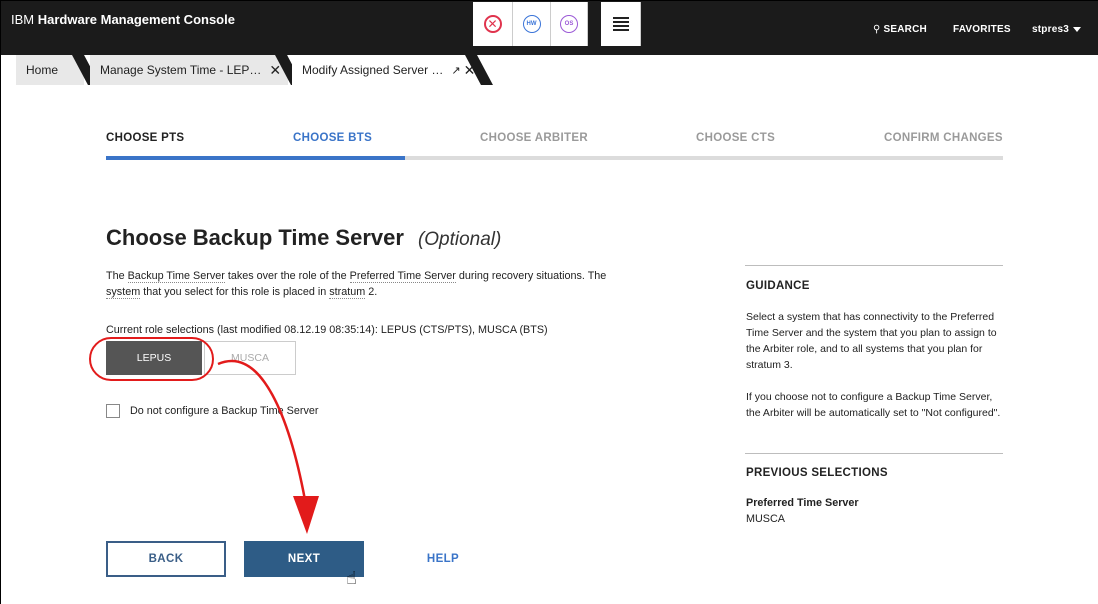 The width and height of the screenshot is (1098, 604). I want to click on previous-selection-label: Preferred Time Server, so click(802, 503).